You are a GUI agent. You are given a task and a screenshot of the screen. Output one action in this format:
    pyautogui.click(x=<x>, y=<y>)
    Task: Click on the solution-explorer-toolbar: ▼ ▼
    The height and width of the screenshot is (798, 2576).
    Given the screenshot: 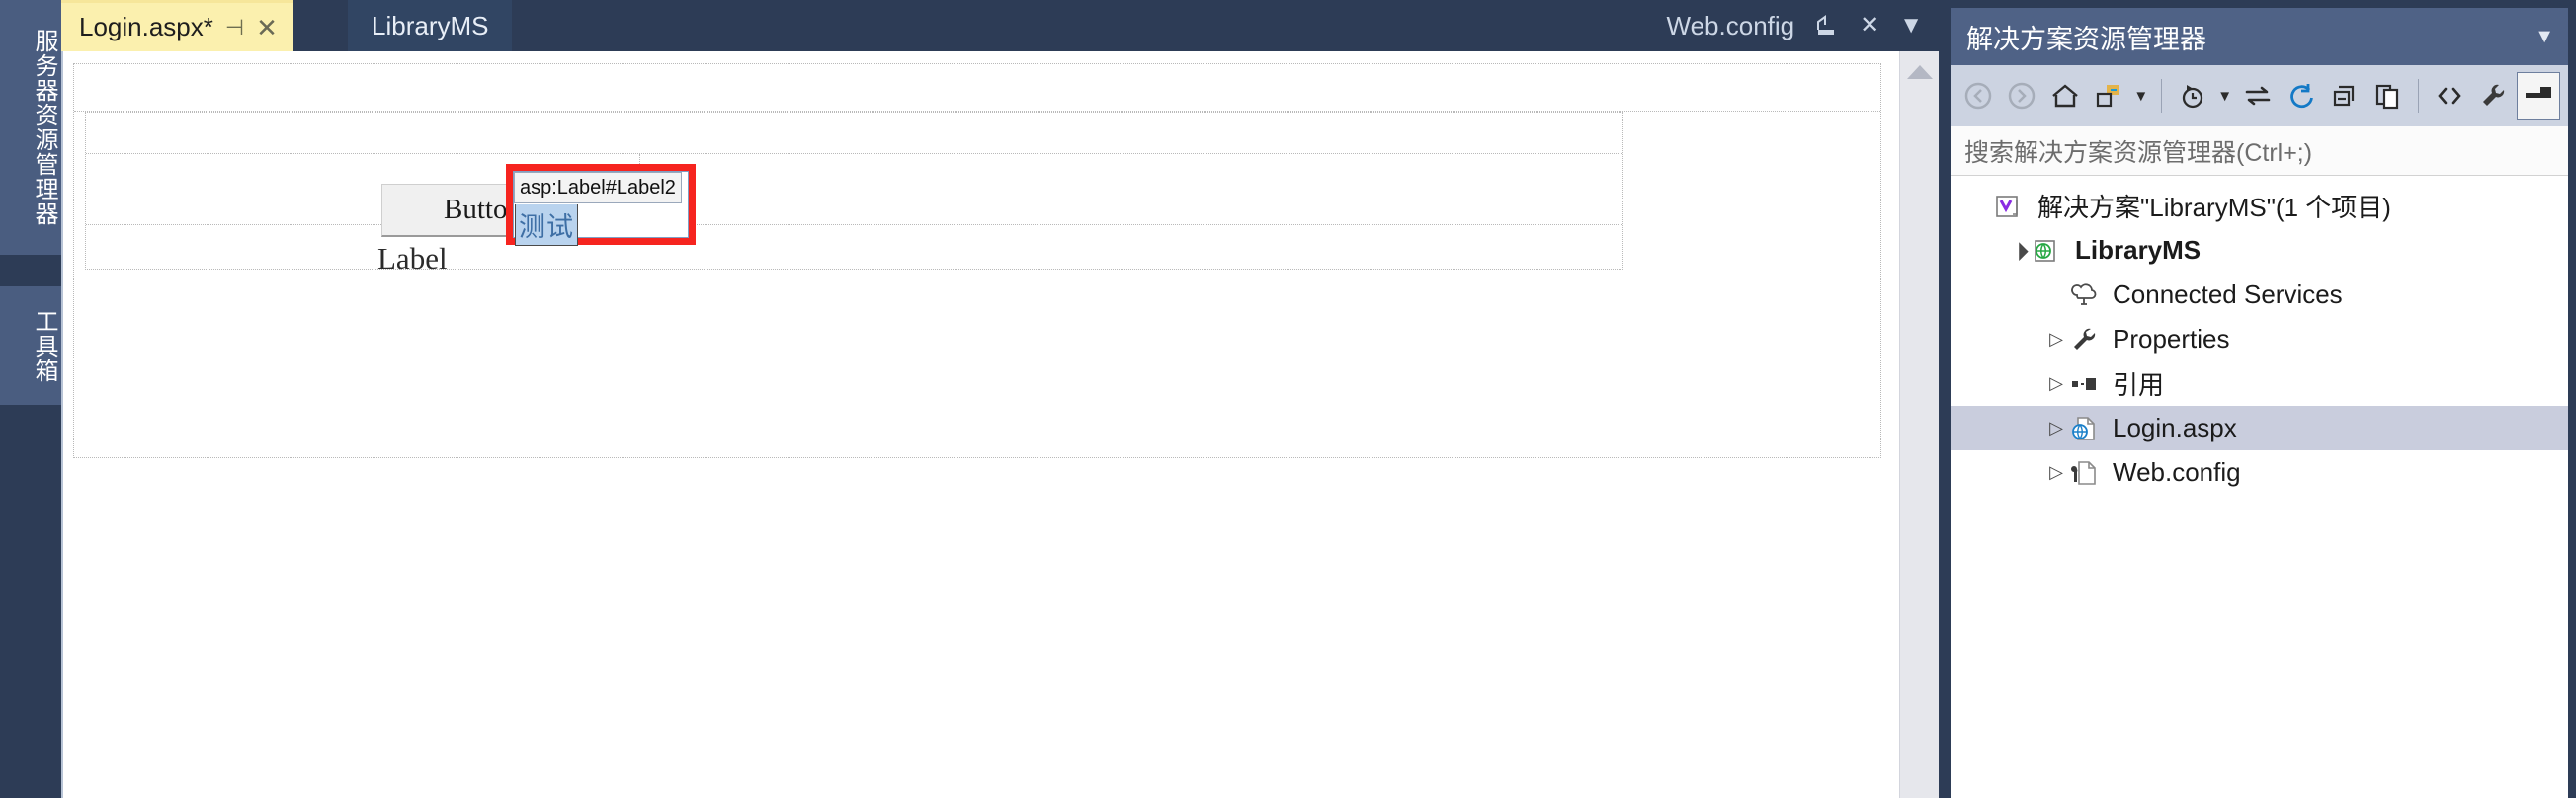 What is the action you would take?
    pyautogui.click(x=2259, y=95)
    